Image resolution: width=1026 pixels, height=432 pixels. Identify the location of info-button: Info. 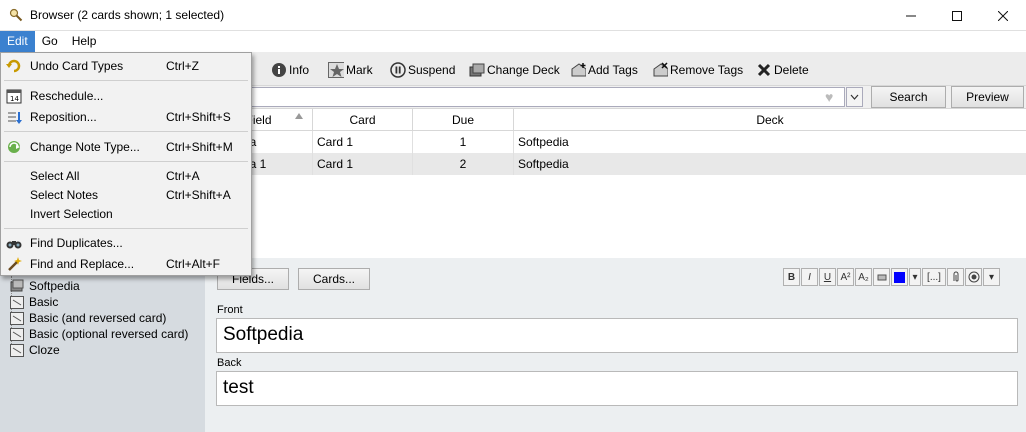
(290, 70).